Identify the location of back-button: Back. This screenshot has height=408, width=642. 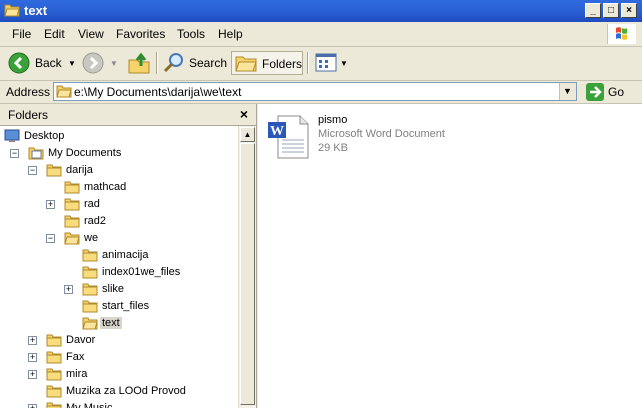
(35, 63).